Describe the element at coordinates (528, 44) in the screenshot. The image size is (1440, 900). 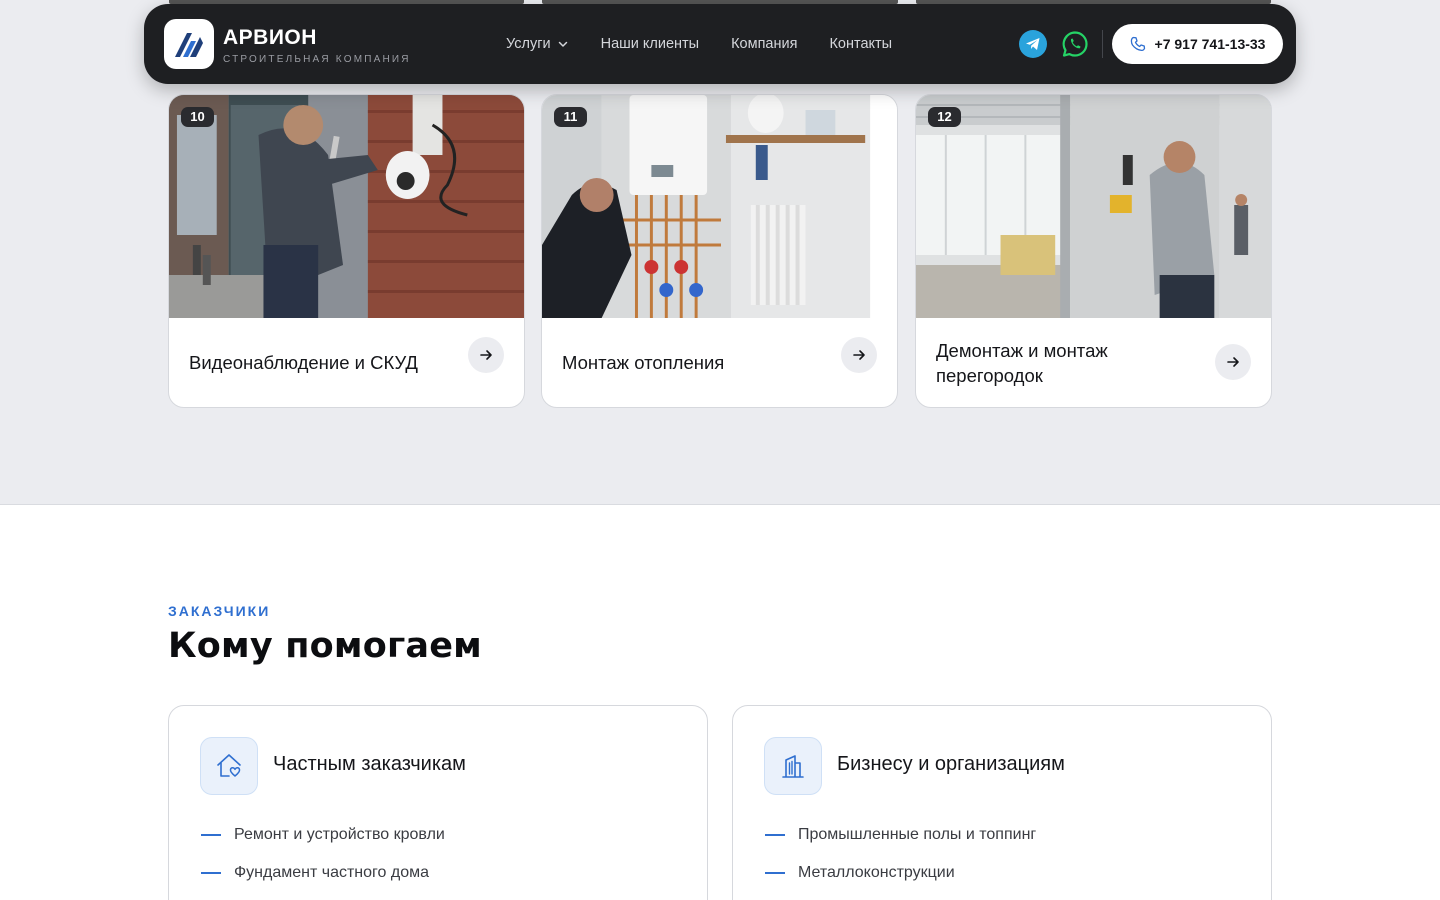
I see `nav-item-label: Услуги` at that location.